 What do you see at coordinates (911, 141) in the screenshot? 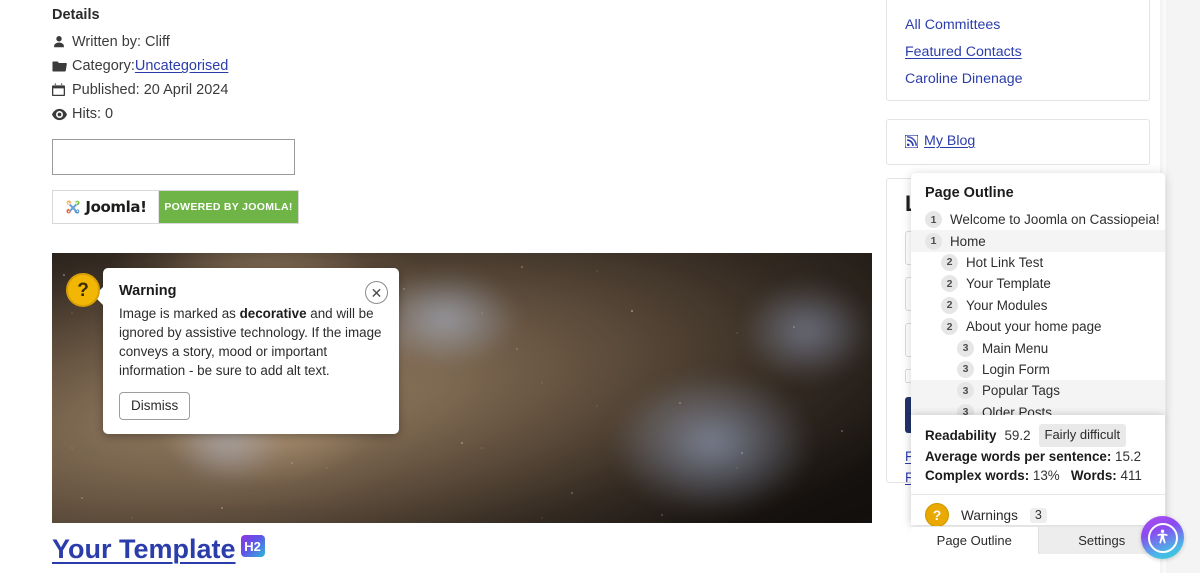
I see `rss-icon` at bounding box center [911, 141].